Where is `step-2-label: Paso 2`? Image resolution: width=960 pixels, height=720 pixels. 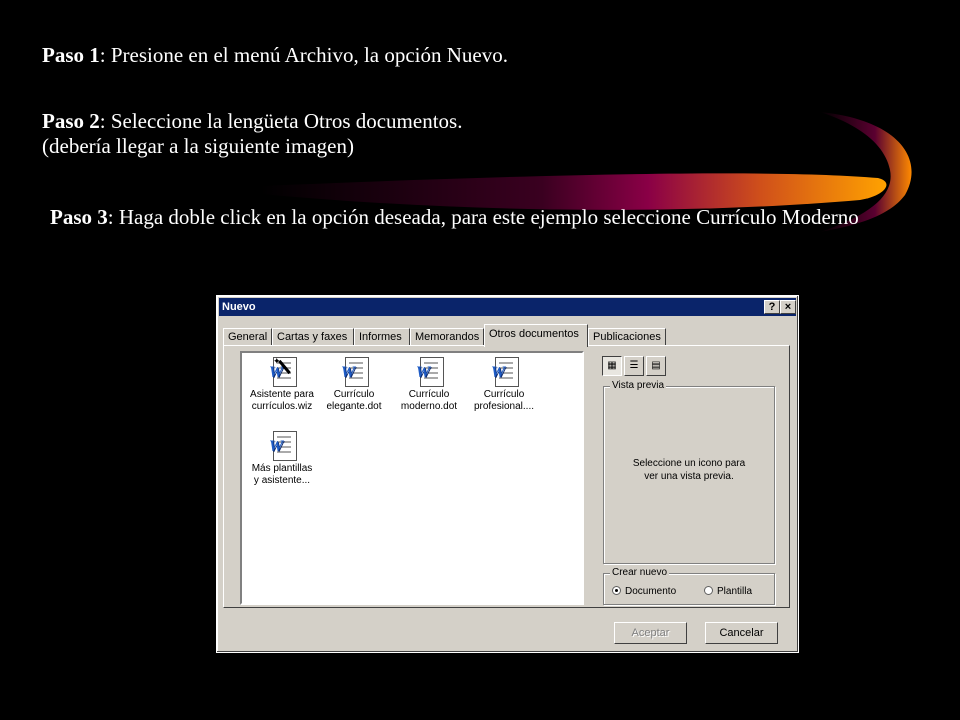 step-2-label: Paso 2 is located at coordinates (71, 121).